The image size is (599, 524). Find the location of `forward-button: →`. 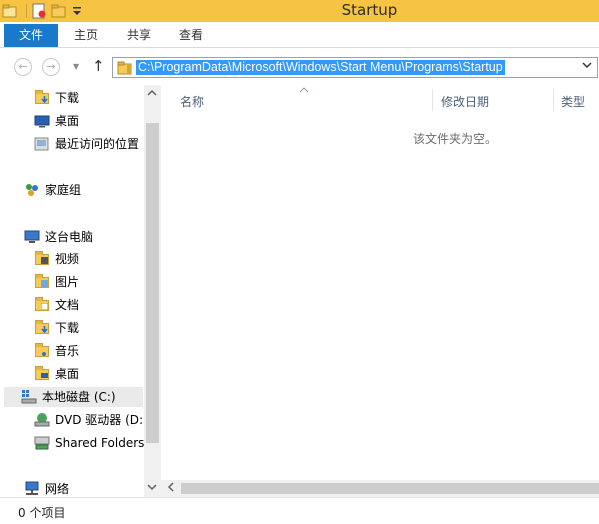

forward-button: → is located at coordinates (51, 67).